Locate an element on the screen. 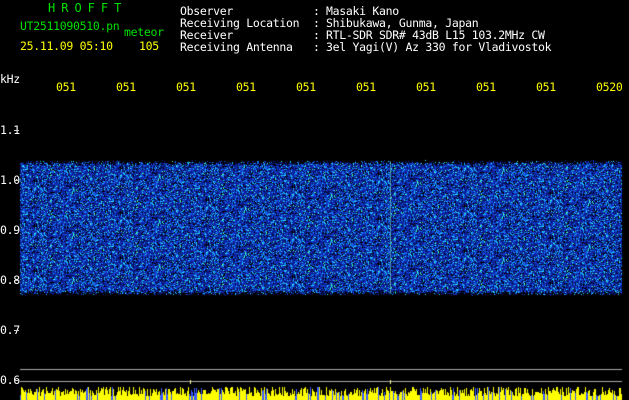  time-tick-label: 0520 is located at coordinates (609, 87).